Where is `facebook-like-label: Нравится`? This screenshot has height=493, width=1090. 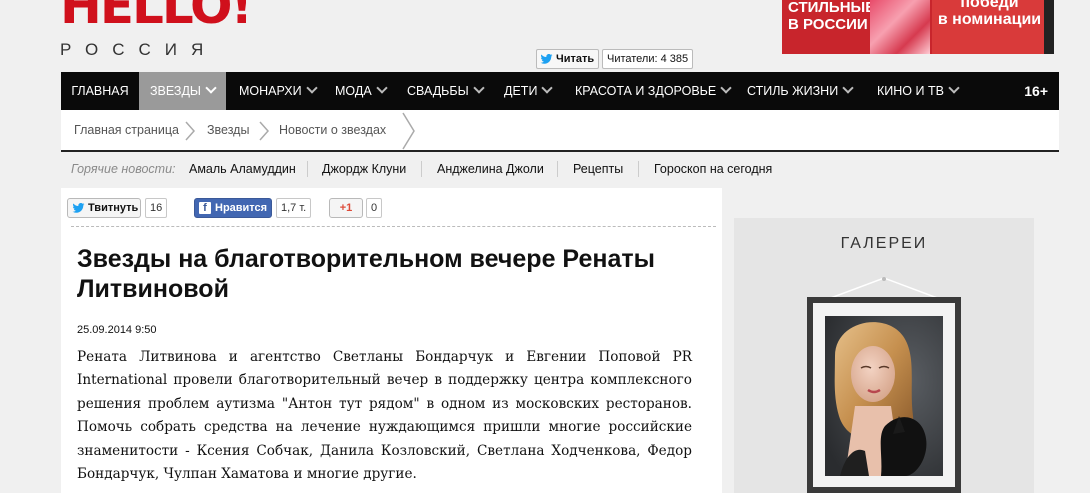 facebook-like-label: Нравится is located at coordinates (241, 208).